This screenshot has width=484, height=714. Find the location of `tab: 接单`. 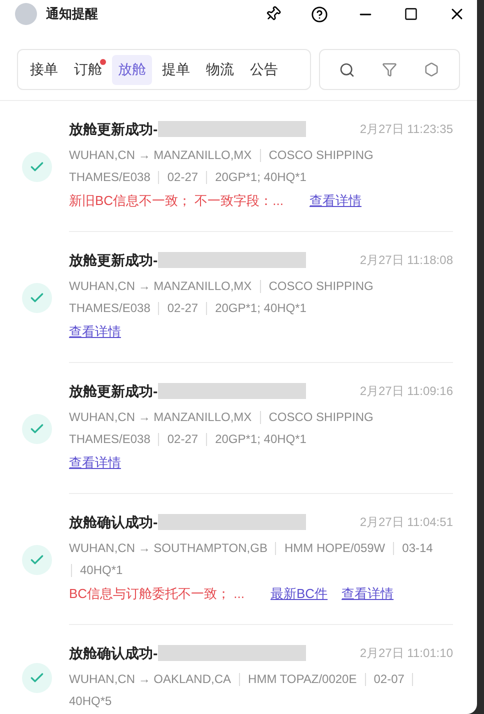

tab: 接单 is located at coordinates (44, 69).